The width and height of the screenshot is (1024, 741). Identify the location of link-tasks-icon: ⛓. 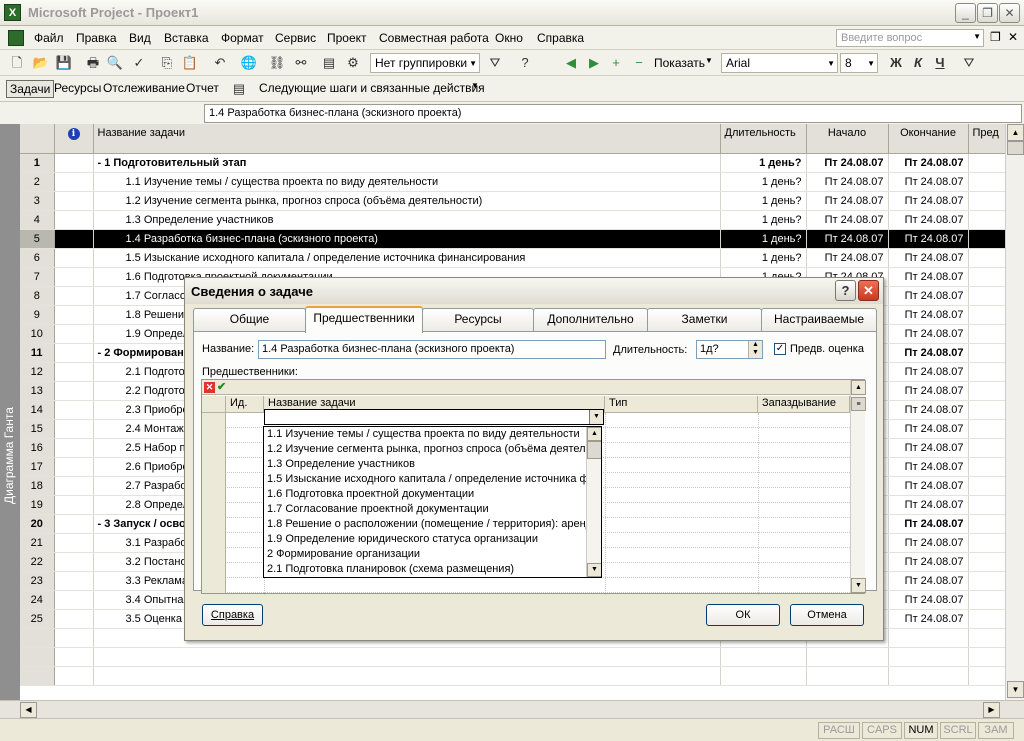
(277, 63).